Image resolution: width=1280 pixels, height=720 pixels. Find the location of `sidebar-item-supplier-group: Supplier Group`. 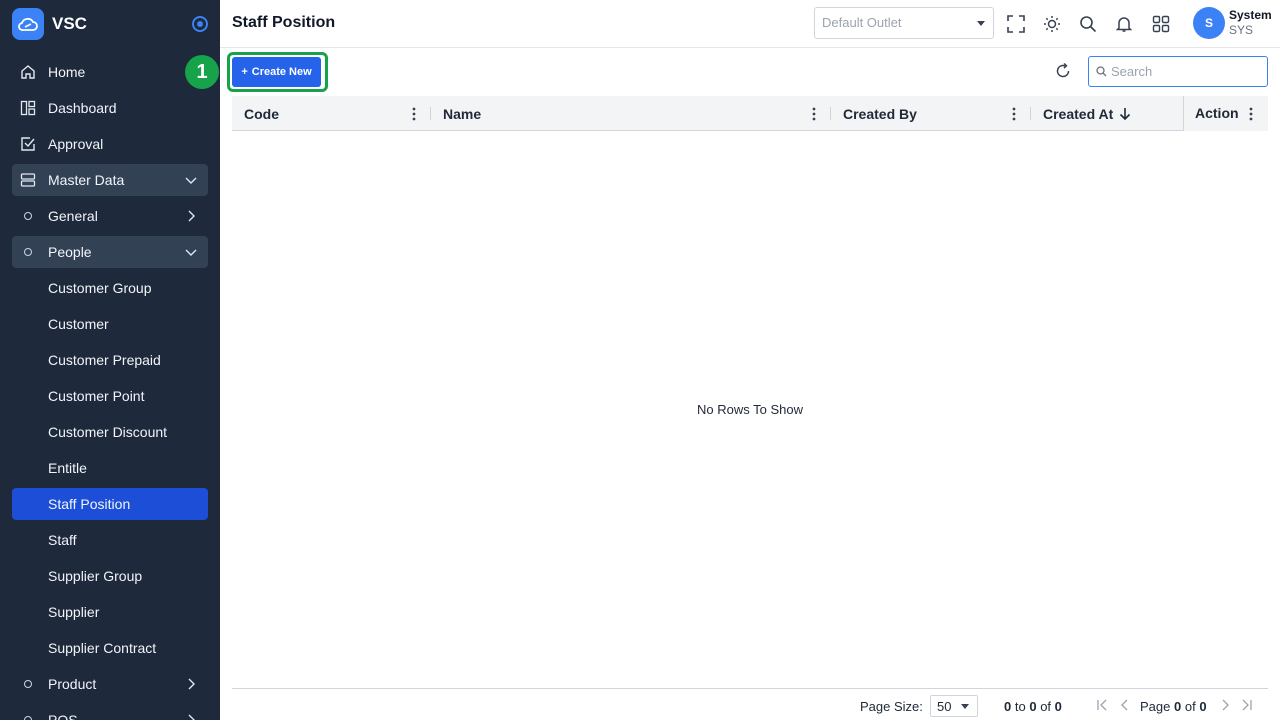

sidebar-item-supplier-group: Supplier Group is located at coordinates (110, 576).